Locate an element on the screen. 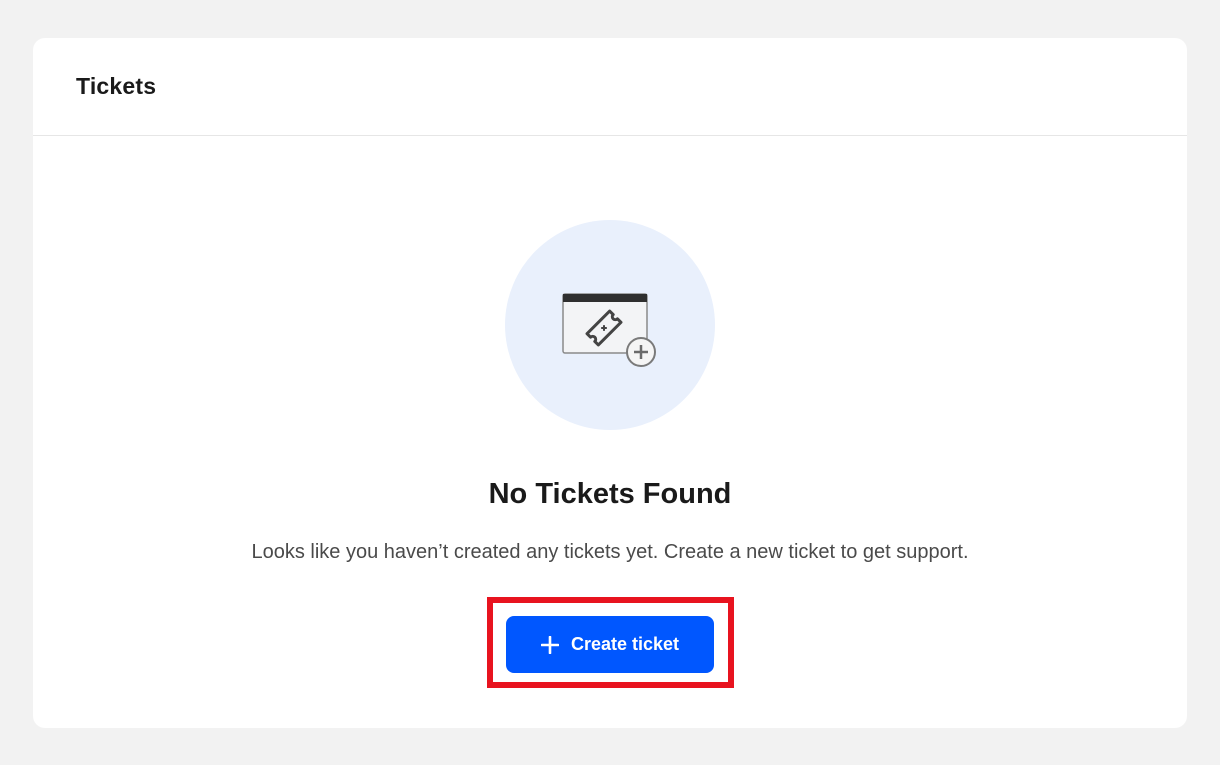 The width and height of the screenshot is (1220, 765). create-ticket-label: Create ticket is located at coordinates (625, 644).